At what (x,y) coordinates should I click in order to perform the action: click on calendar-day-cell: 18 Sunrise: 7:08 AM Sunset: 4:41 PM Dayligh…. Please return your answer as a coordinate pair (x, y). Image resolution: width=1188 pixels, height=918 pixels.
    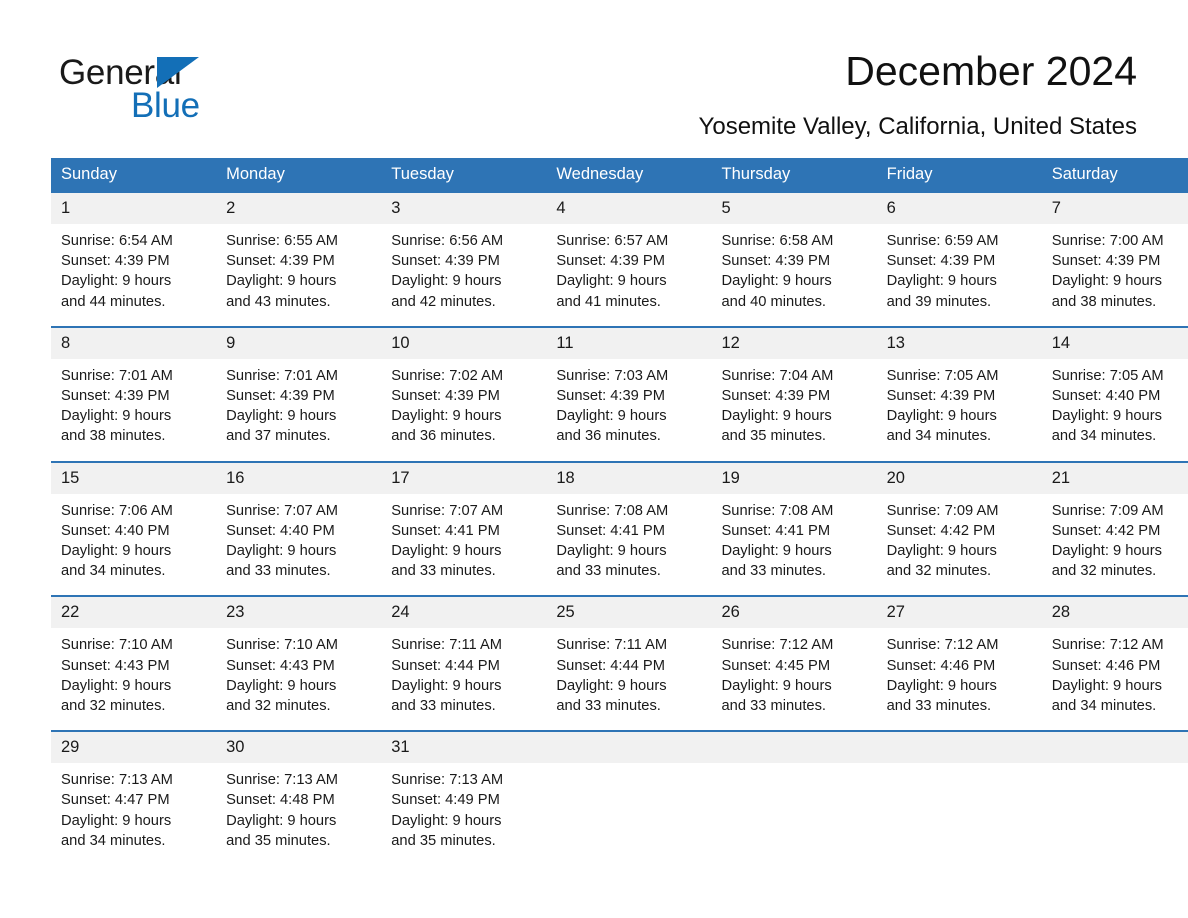
    Looking at the image, I should click on (629, 528).